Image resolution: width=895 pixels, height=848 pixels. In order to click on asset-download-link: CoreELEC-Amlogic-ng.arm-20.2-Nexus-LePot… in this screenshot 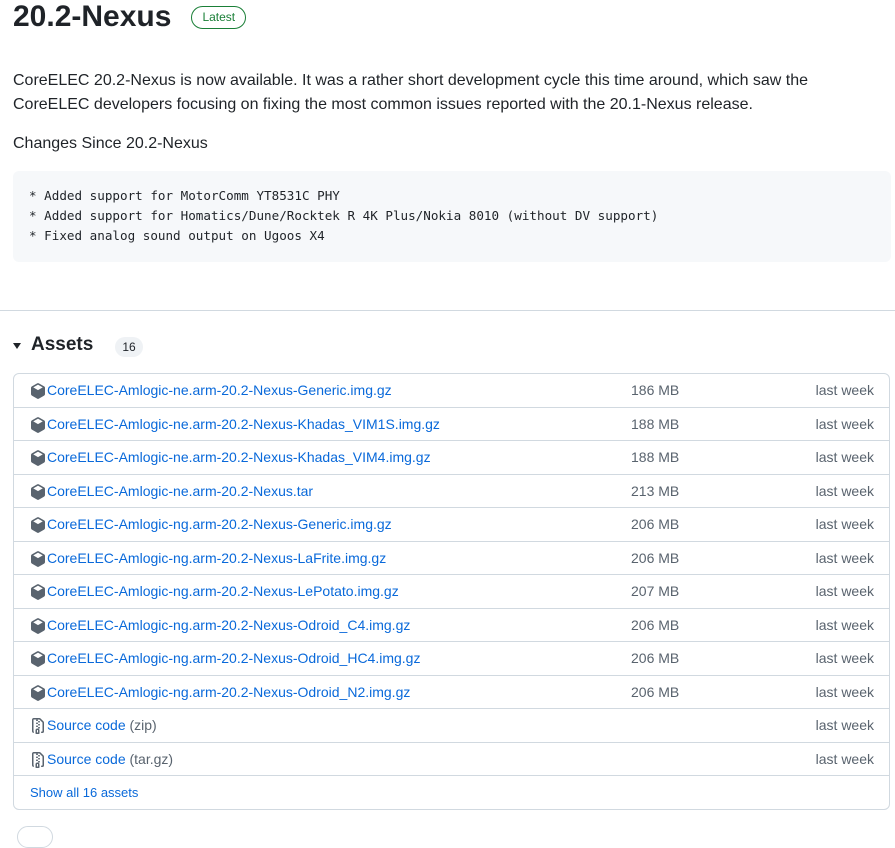, I will do `click(223, 591)`.